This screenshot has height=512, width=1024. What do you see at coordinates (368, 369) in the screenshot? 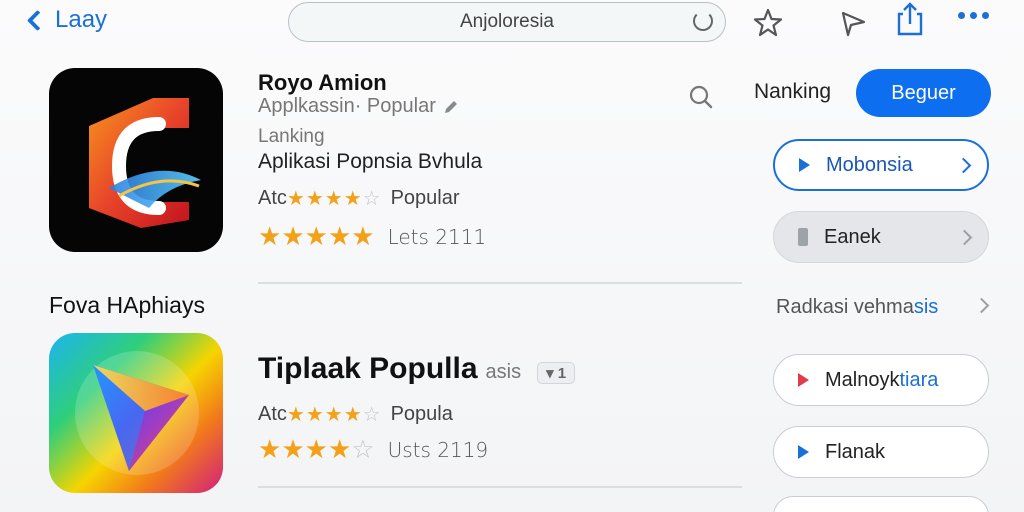
I see `app2-title: Tiplaak Populla` at bounding box center [368, 369].